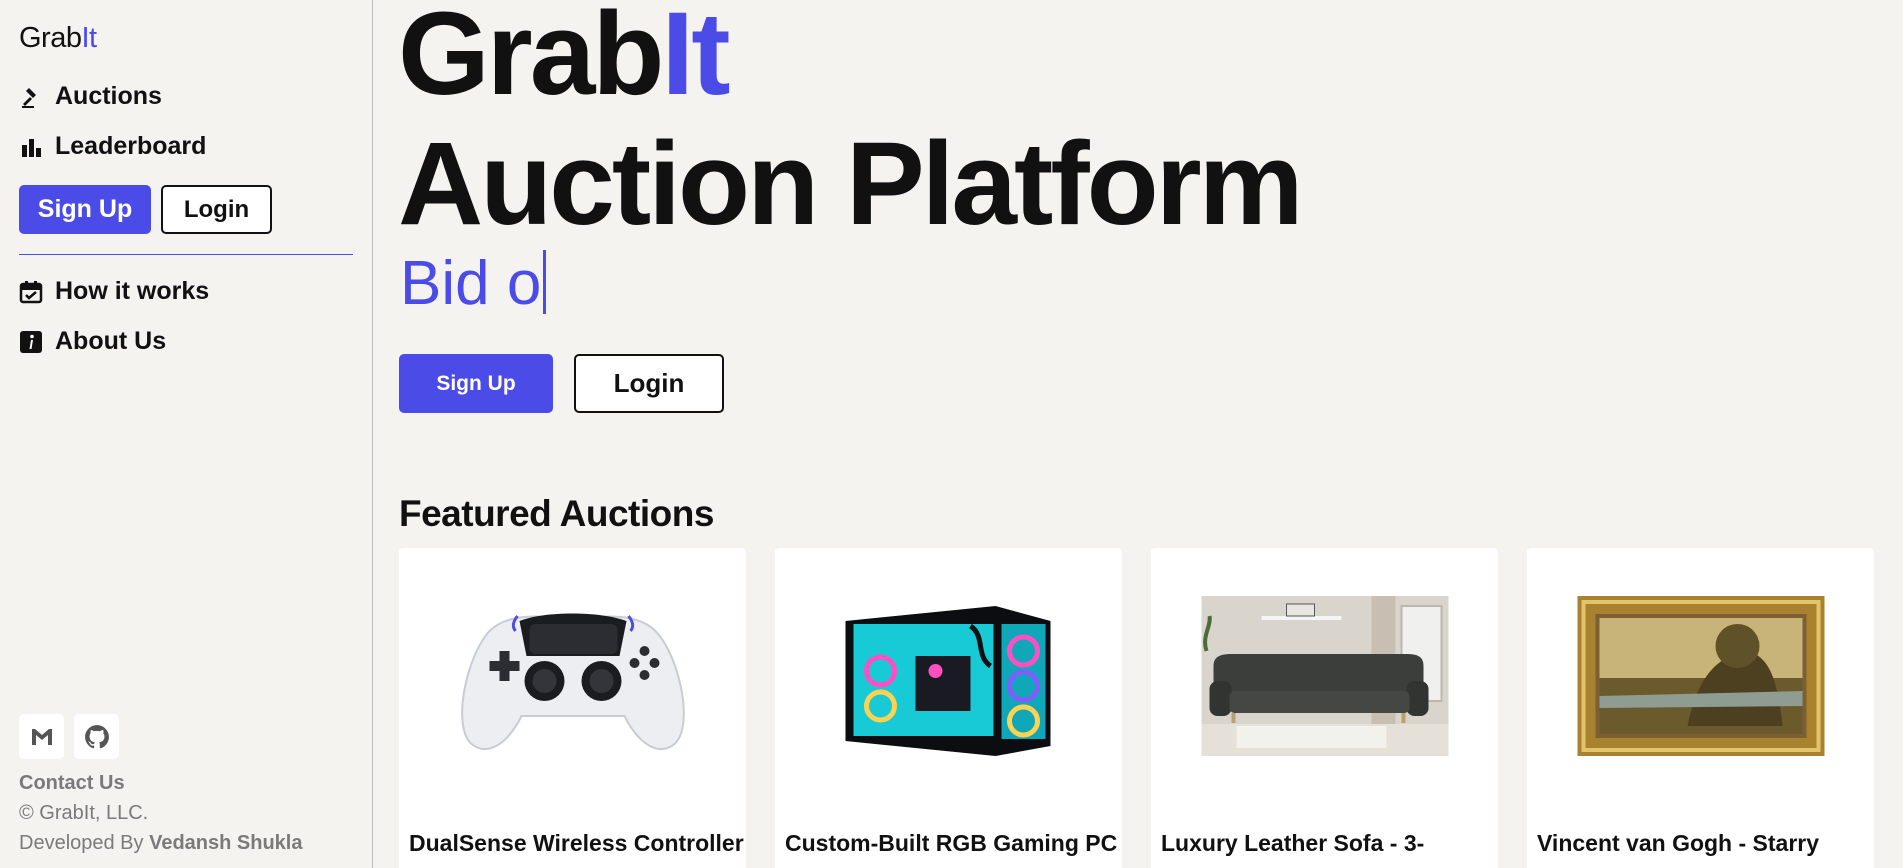  I want to click on auction-card-title: DualSense Wireless Controller, so click(576, 843).